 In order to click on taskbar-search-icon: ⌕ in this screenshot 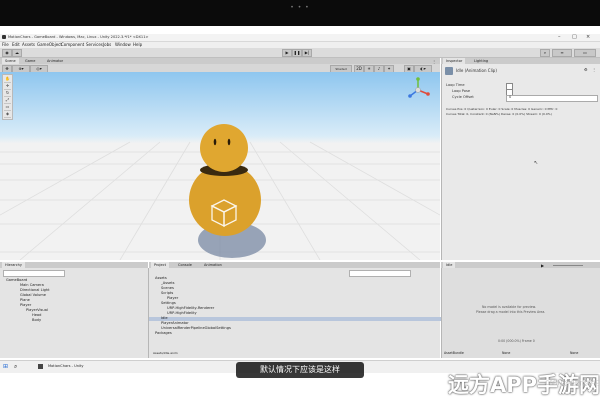, I will do `click(15, 367)`.